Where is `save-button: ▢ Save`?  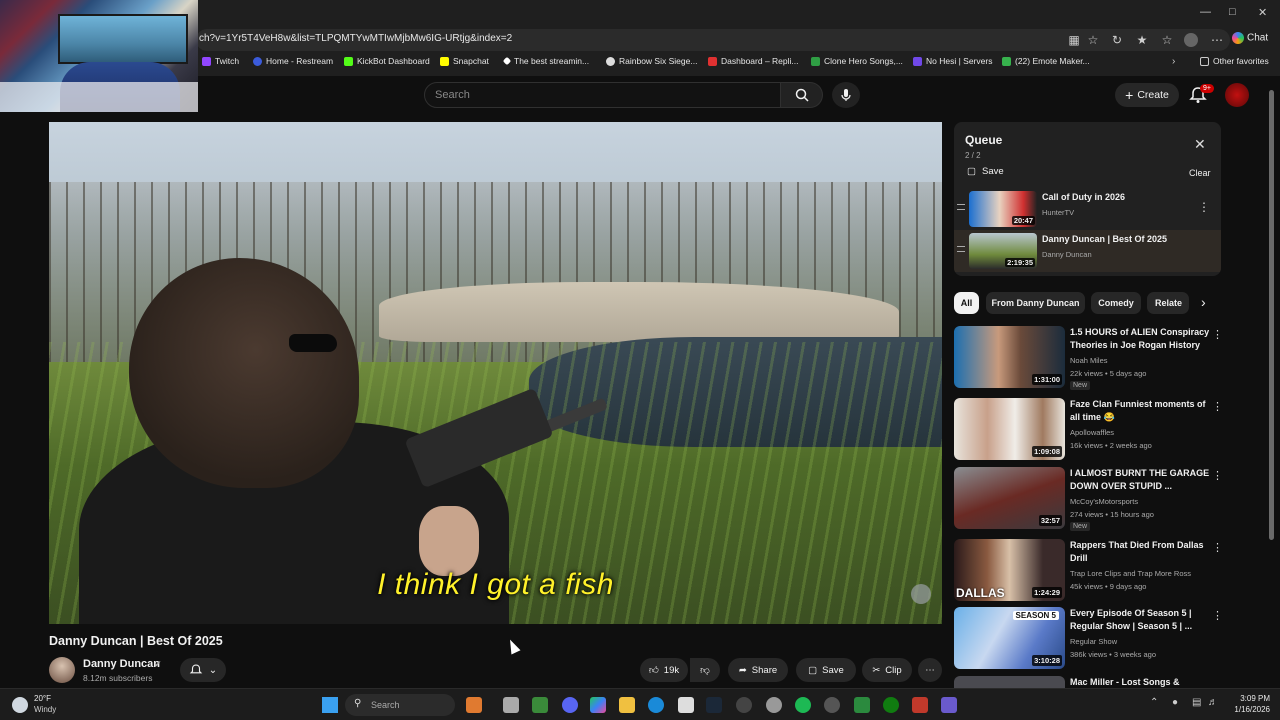 save-button: ▢ Save is located at coordinates (826, 670).